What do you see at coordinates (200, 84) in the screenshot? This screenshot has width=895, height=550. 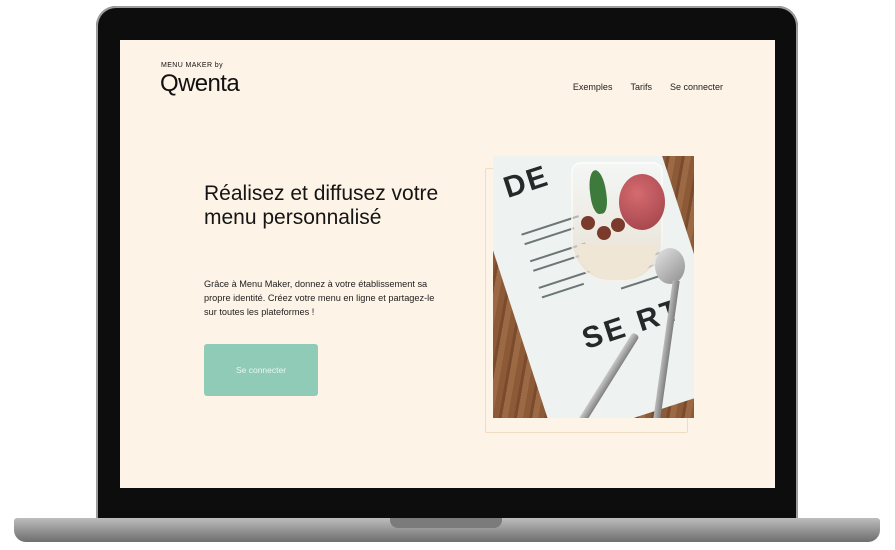 I see `brand-logo: Qwenta` at bounding box center [200, 84].